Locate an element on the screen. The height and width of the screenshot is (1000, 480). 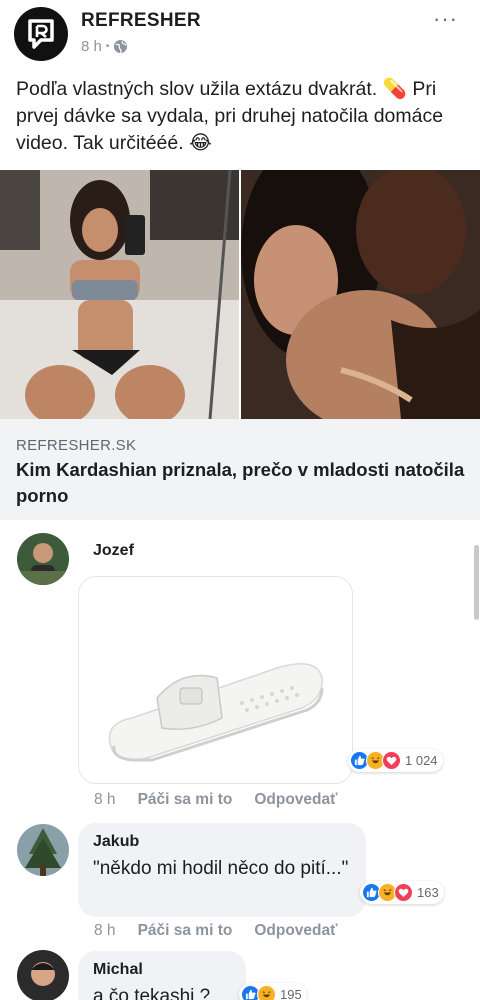
refresher-logo-icon is located at coordinates (41, 34).